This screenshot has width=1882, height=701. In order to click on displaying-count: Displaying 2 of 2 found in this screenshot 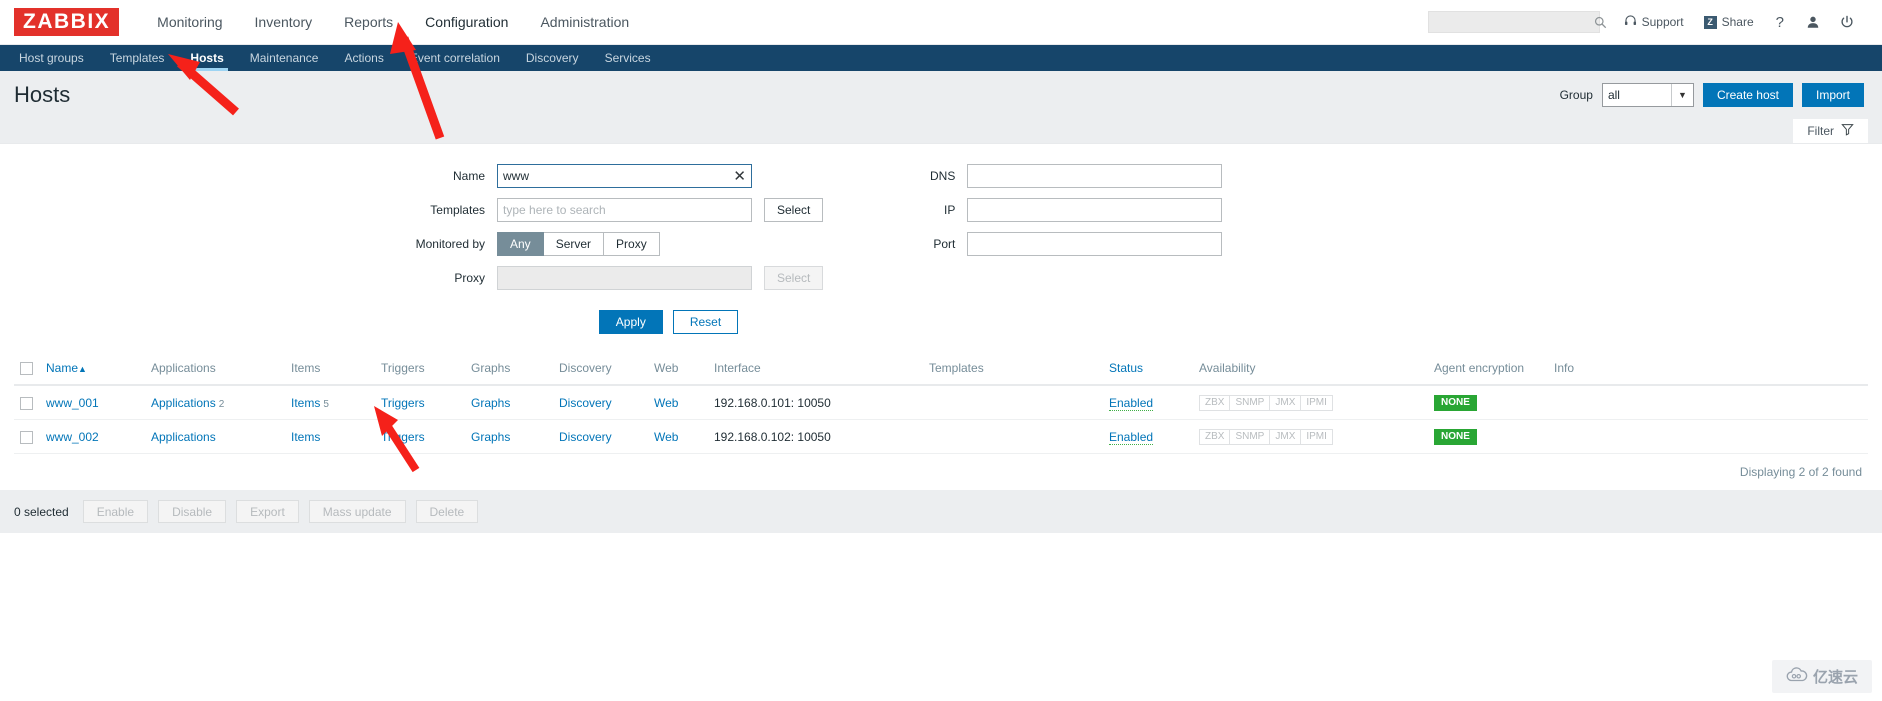, I will do `click(941, 472)`.